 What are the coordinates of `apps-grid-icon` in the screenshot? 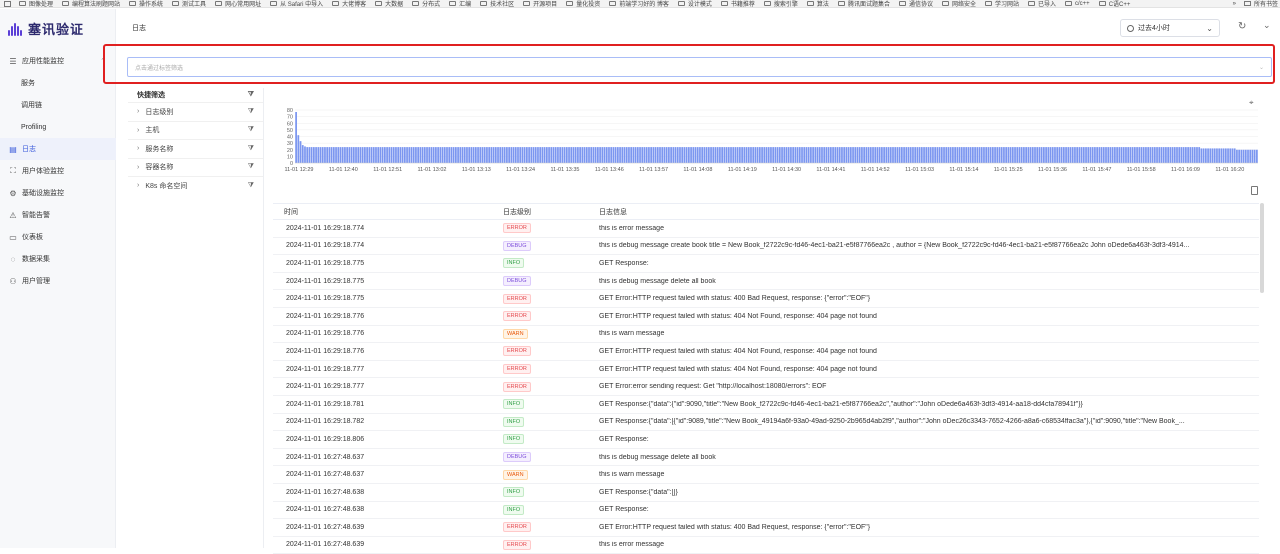 It's located at (7, 3).